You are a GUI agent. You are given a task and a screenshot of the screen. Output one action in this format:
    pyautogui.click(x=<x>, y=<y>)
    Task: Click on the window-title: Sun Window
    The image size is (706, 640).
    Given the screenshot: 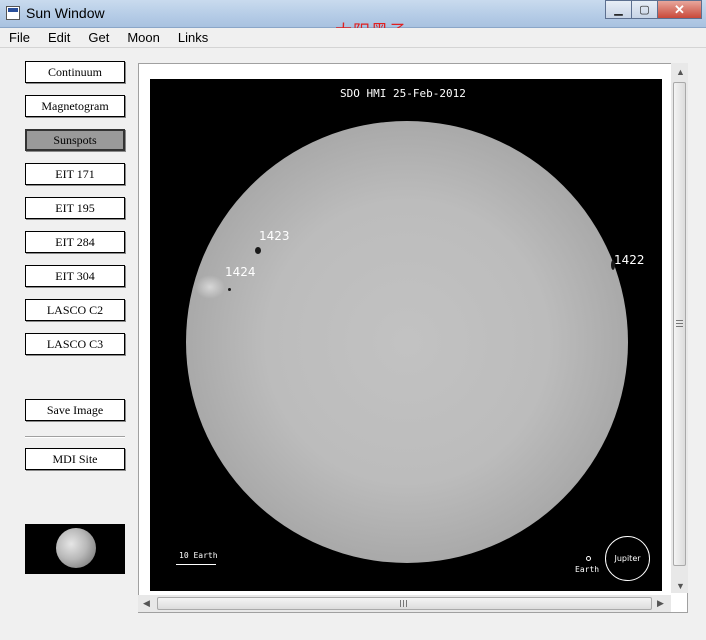 What is the action you would take?
    pyautogui.click(x=65, y=13)
    